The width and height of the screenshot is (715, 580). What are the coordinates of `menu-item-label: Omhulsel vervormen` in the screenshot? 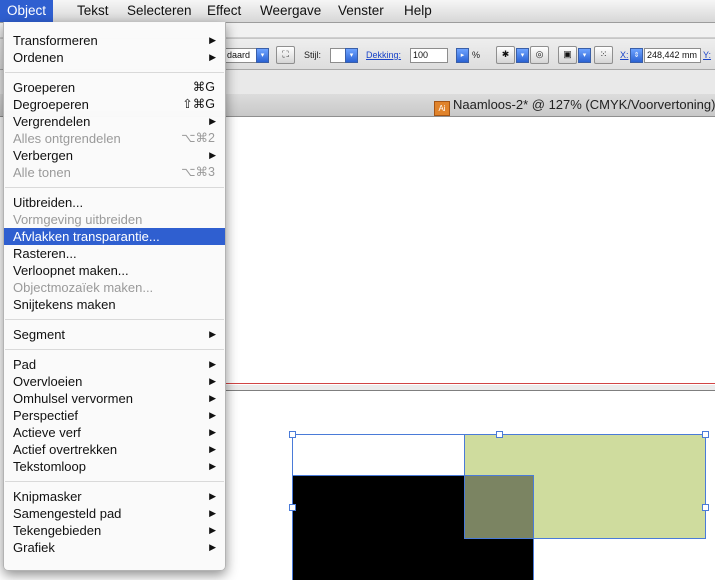 It's located at (73, 398).